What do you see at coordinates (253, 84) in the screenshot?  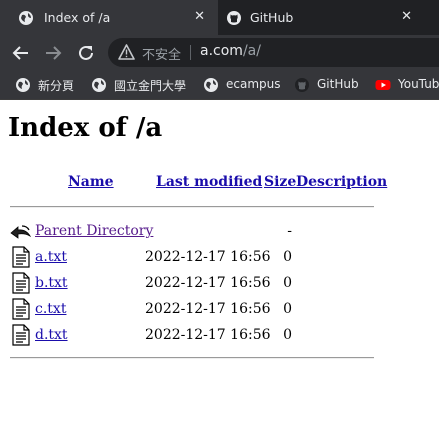 I see `bookmark-label: ecampus` at bounding box center [253, 84].